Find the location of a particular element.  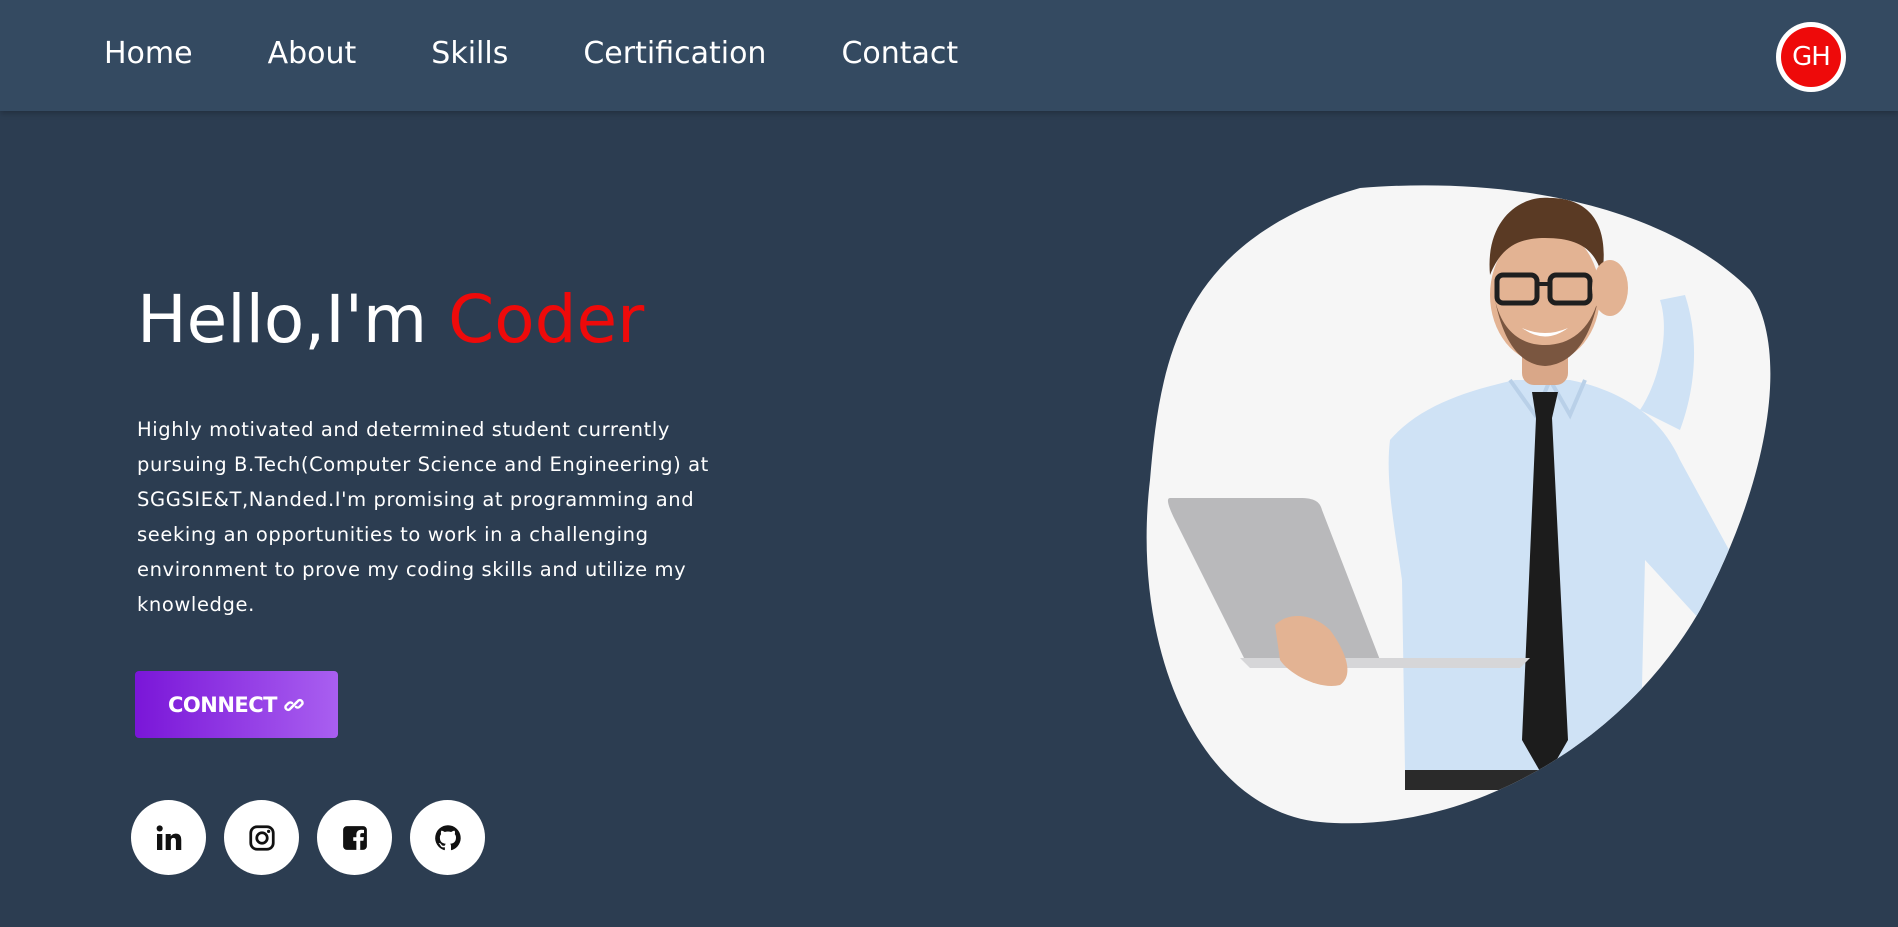

nav-link-about: About is located at coordinates (312, 54).